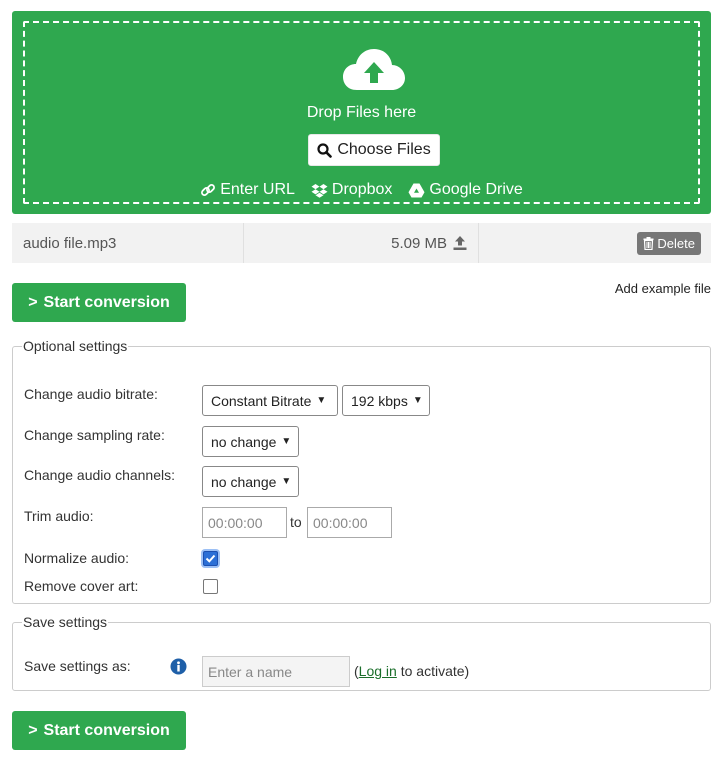  Describe the element at coordinates (77, 558) in the screenshot. I see `normalize-audio-label: Normalize audio:` at that location.